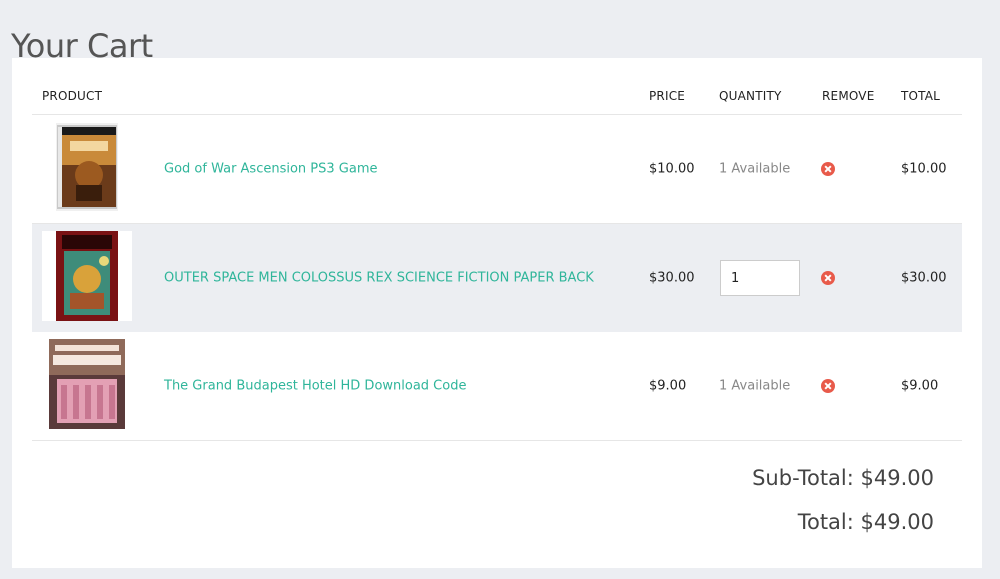 This screenshot has width=1000, height=579. Describe the element at coordinates (843, 478) in the screenshot. I see `subtotal-text: Sub-Total: $49.00` at that location.